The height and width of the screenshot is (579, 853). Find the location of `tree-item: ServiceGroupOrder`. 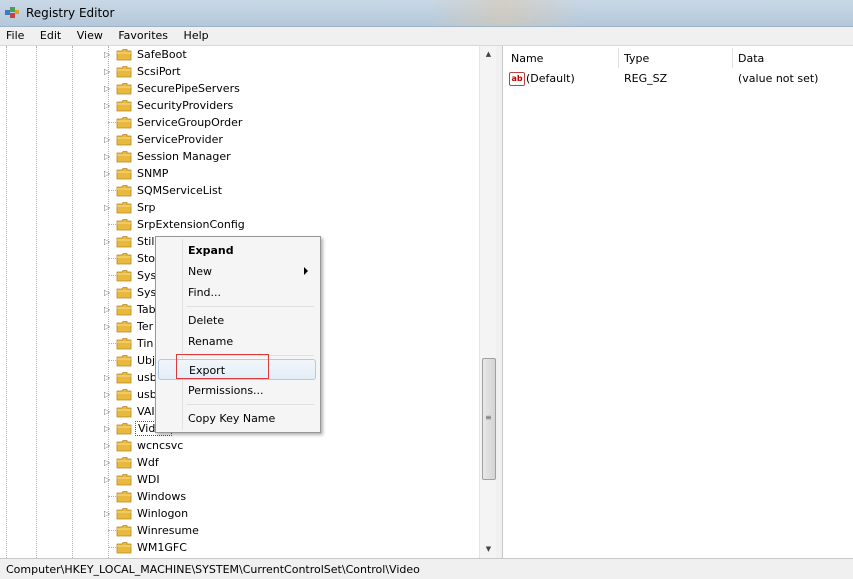

tree-item: ServiceGroupOrder is located at coordinates (241, 122).